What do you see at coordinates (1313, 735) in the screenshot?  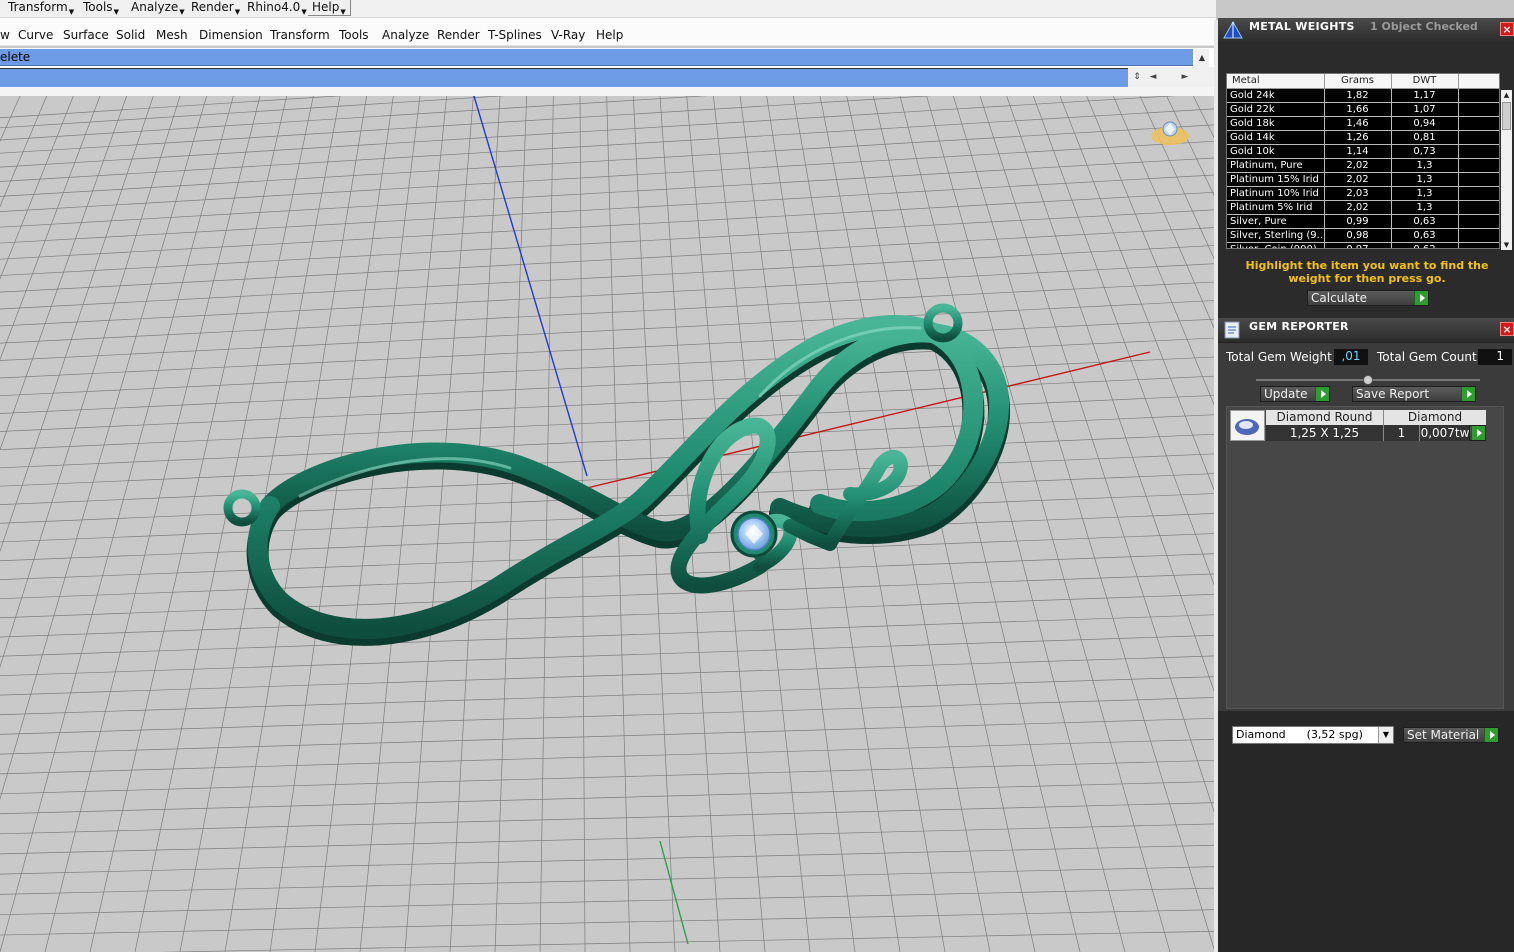 I see `material-dropdown: Diamond (3,52 spg) ▼` at bounding box center [1313, 735].